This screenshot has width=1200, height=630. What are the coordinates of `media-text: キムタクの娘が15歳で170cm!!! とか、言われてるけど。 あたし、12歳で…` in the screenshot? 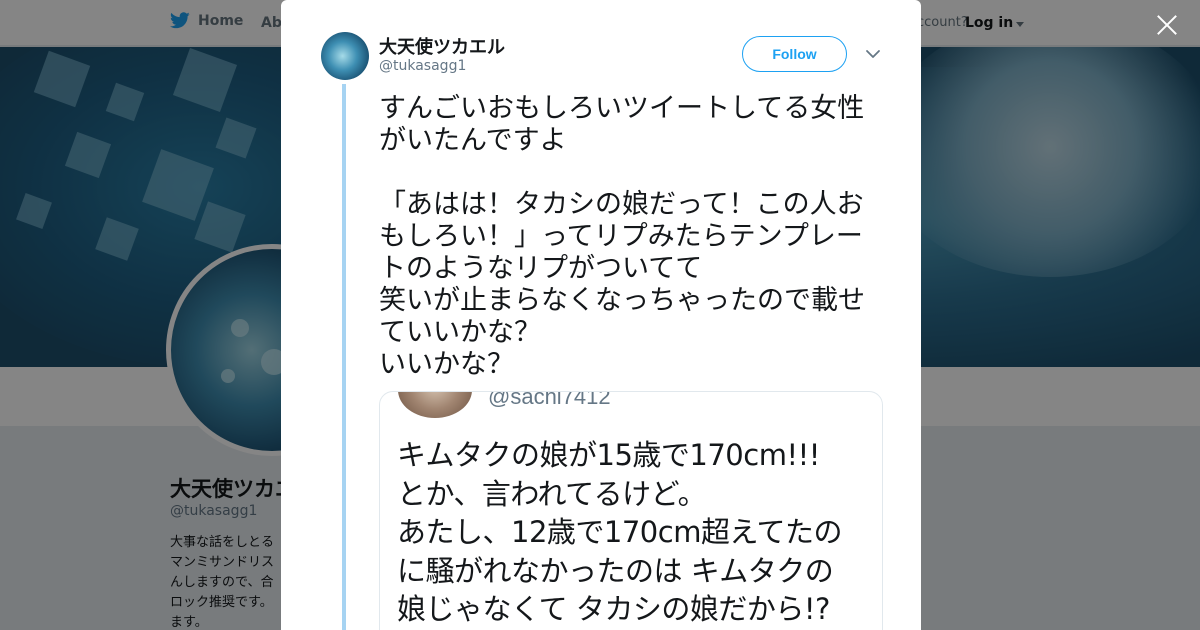 It's located at (620, 532).